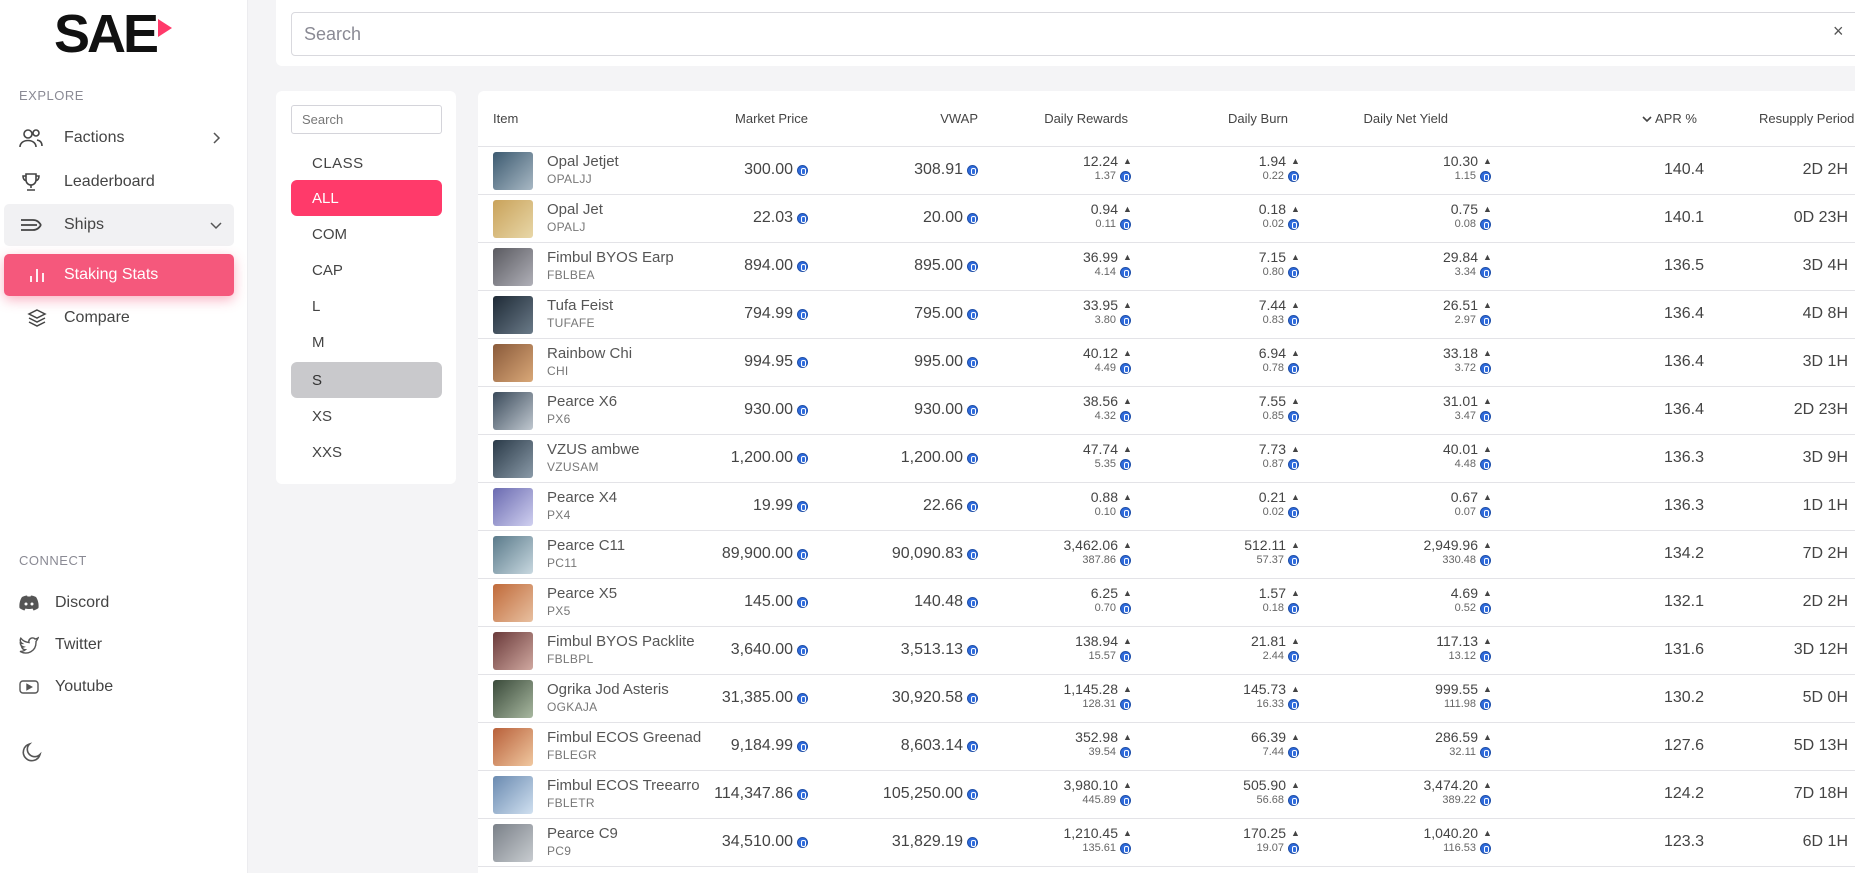 The image size is (1855, 873). I want to click on nav-staking-stats: Staking Stats, so click(119, 275).